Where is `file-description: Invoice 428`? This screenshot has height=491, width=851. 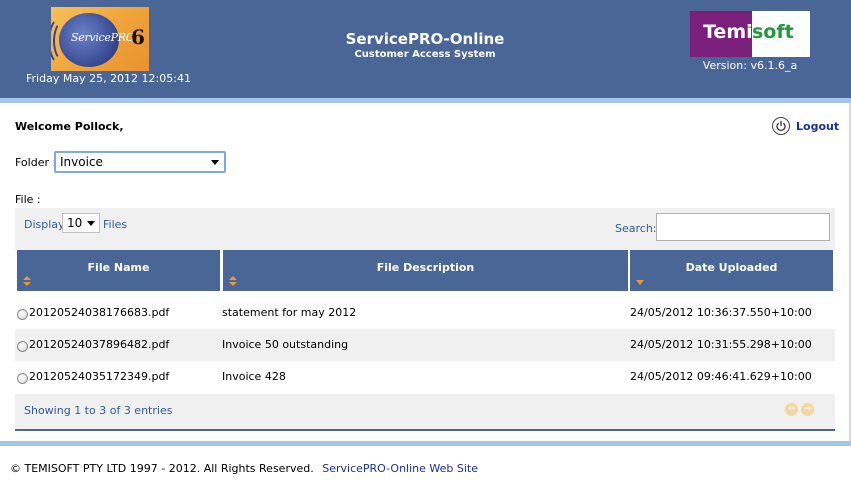 file-description: Invoice 428 is located at coordinates (254, 376).